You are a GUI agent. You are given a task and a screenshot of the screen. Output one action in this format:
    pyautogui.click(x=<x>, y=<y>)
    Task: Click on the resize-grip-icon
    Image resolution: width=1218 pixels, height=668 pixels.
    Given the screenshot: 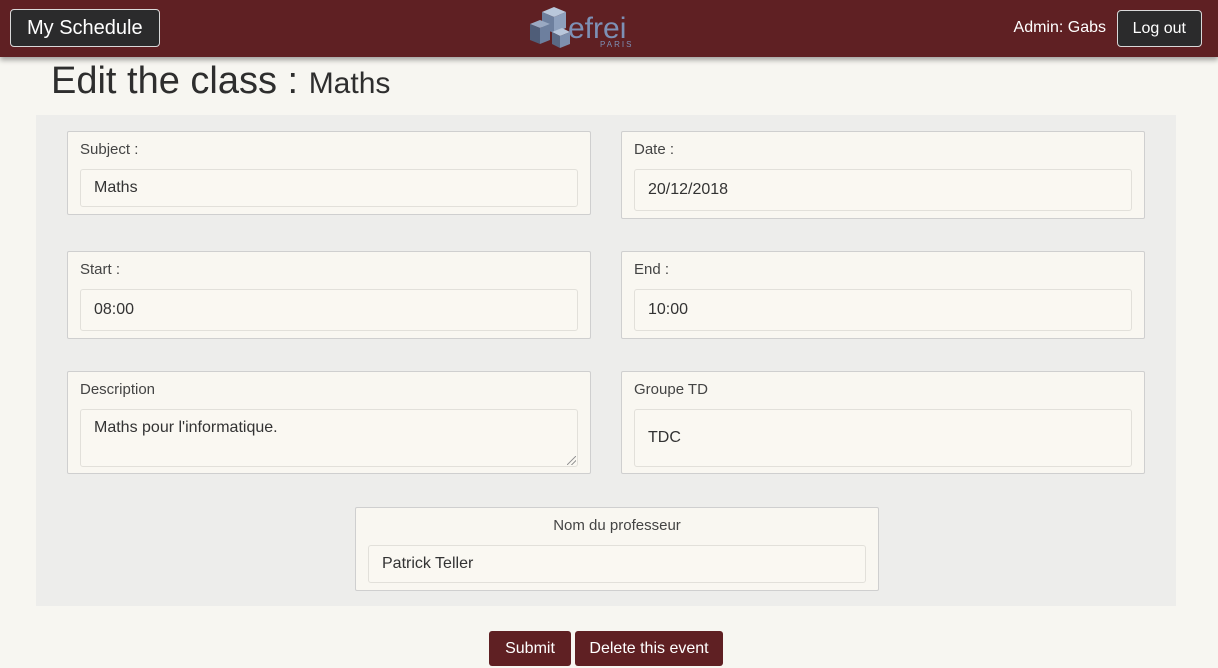 What is the action you would take?
    pyautogui.click(x=571, y=460)
    